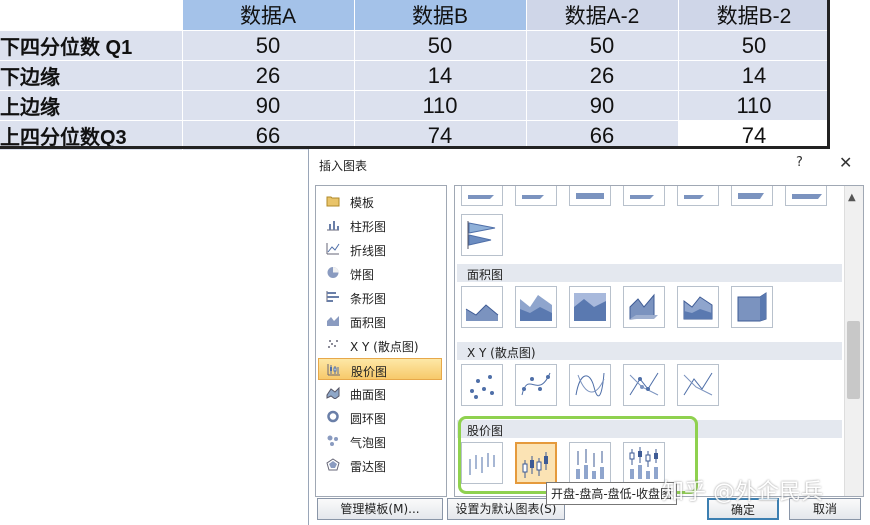 The height and width of the screenshot is (525, 870). I want to click on scatter-straight-marker-subtype-tile, so click(644, 385).